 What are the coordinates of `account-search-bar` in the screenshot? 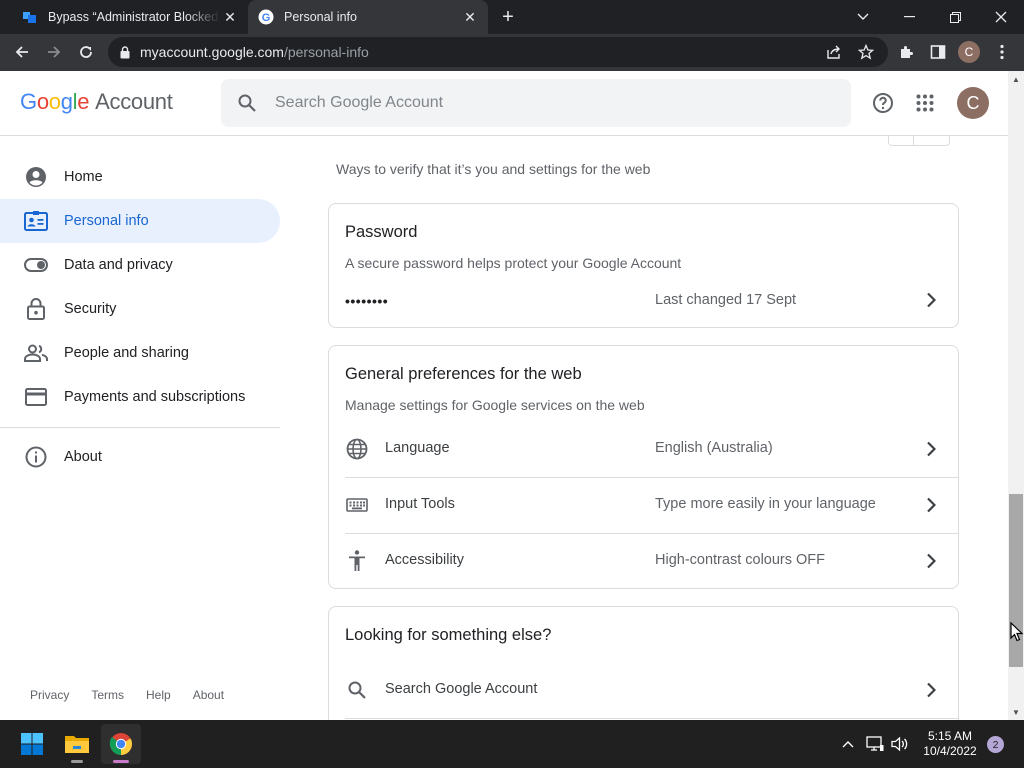 It's located at (536, 103).